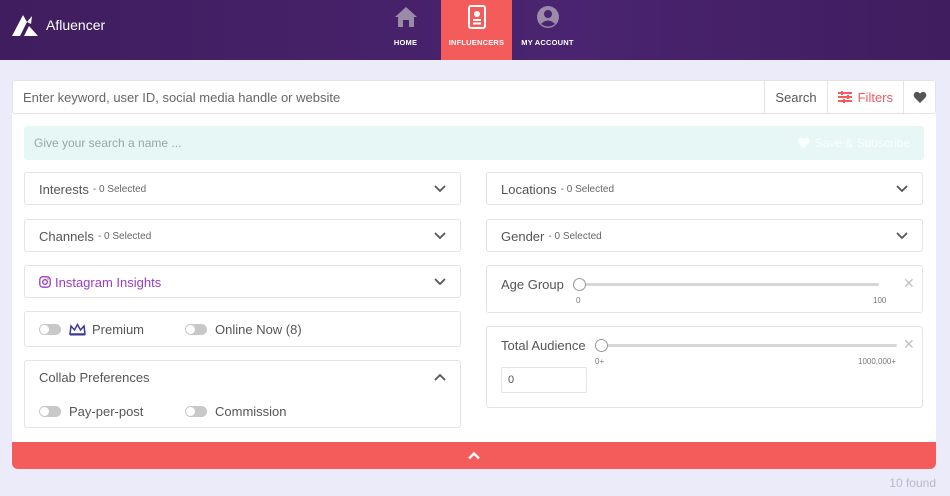  I want to click on nav-my-account-label: MY ACCOUNT, so click(547, 42).